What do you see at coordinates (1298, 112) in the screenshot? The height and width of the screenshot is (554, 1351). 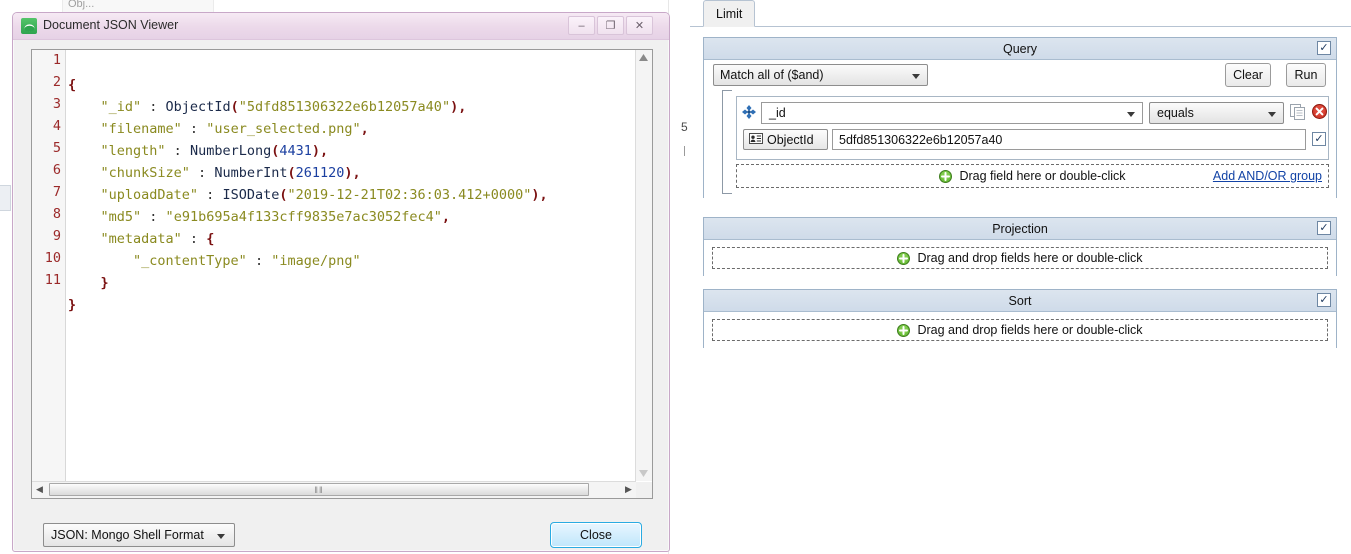 I see `copy-icon` at bounding box center [1298, 112].